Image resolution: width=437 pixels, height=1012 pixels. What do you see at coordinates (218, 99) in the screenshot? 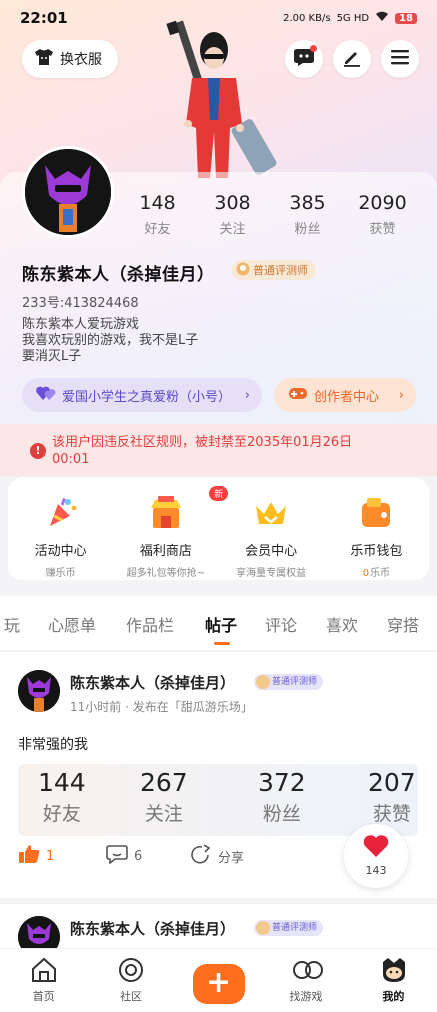
I see `avatar-3d-figure` at bounding box center [218, 99].